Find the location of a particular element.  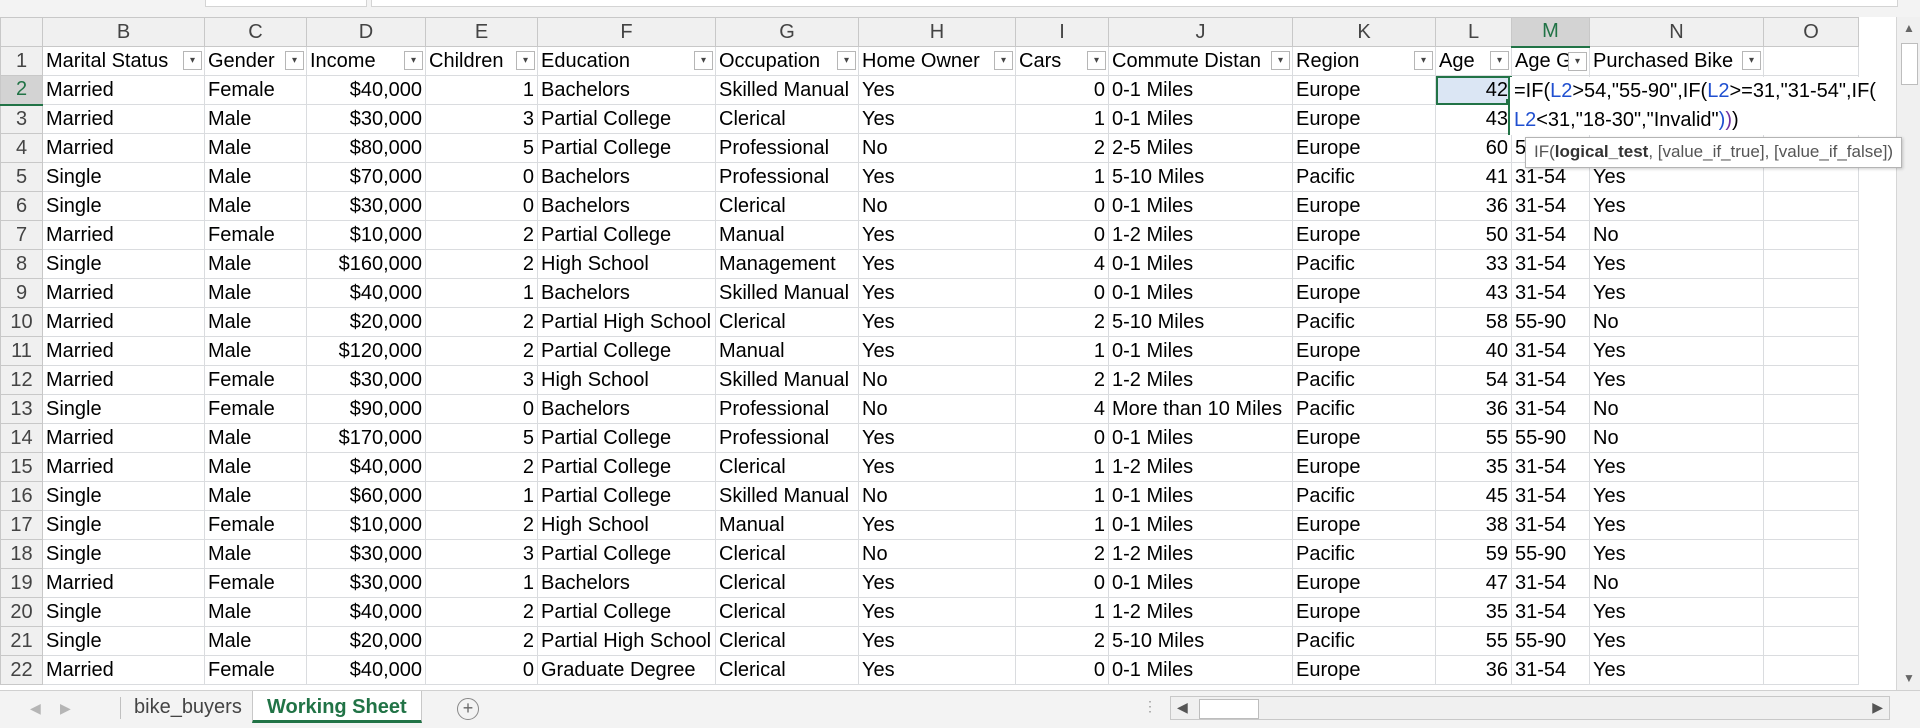

row-header: 13 is located at coordinates (21, 409).